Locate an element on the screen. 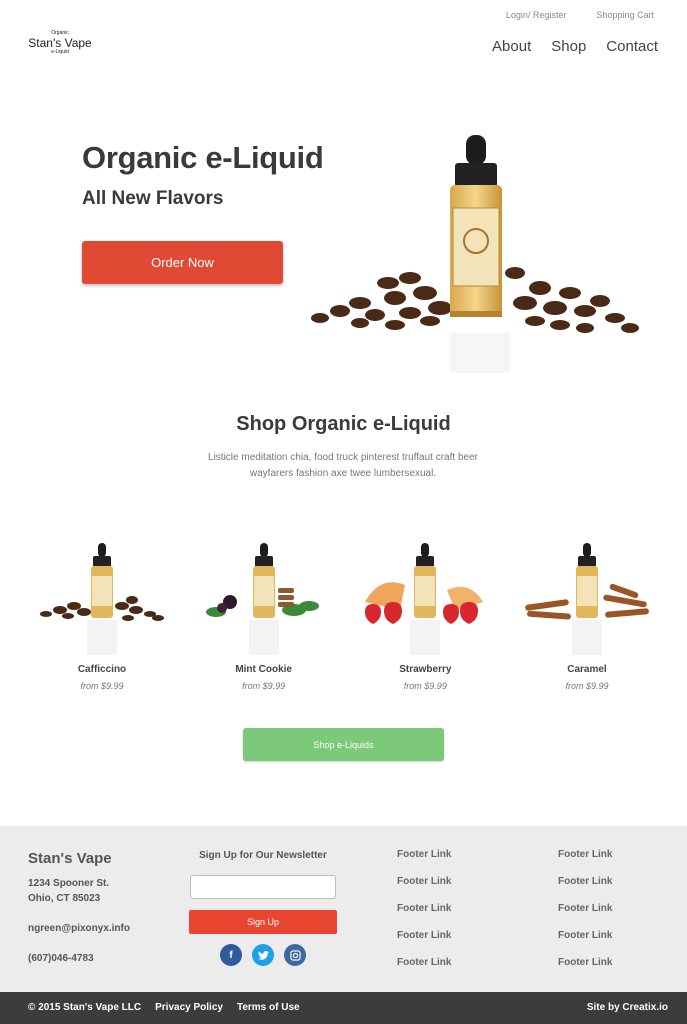 The image size is (687, 1024). instagram-icon is located at coordinates (295, 955).